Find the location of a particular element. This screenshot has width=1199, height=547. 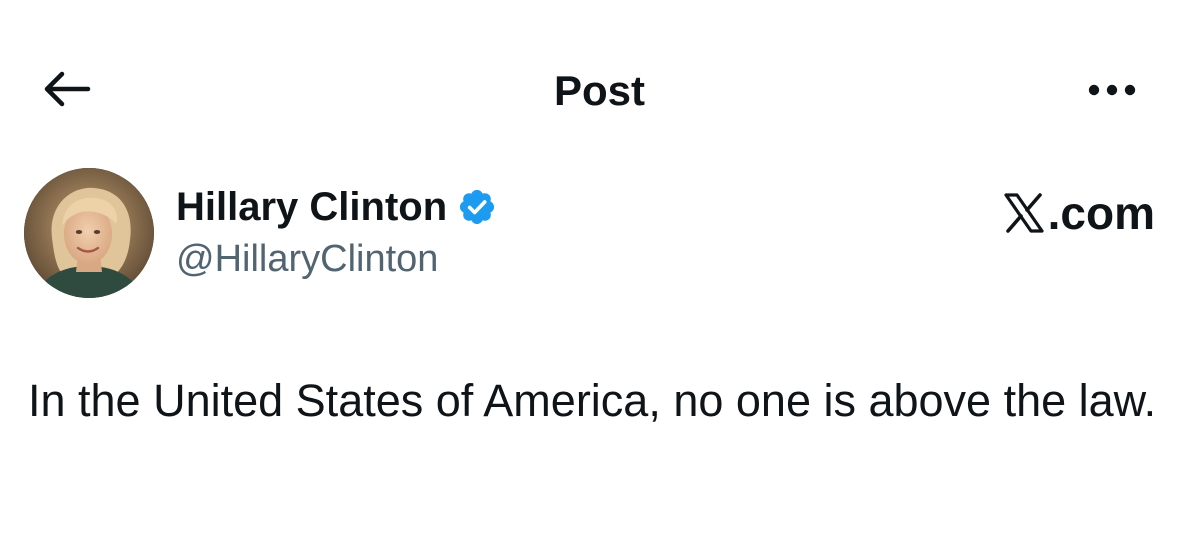

author-handle: @HillaryClinton is located at coordinates (307, 259).